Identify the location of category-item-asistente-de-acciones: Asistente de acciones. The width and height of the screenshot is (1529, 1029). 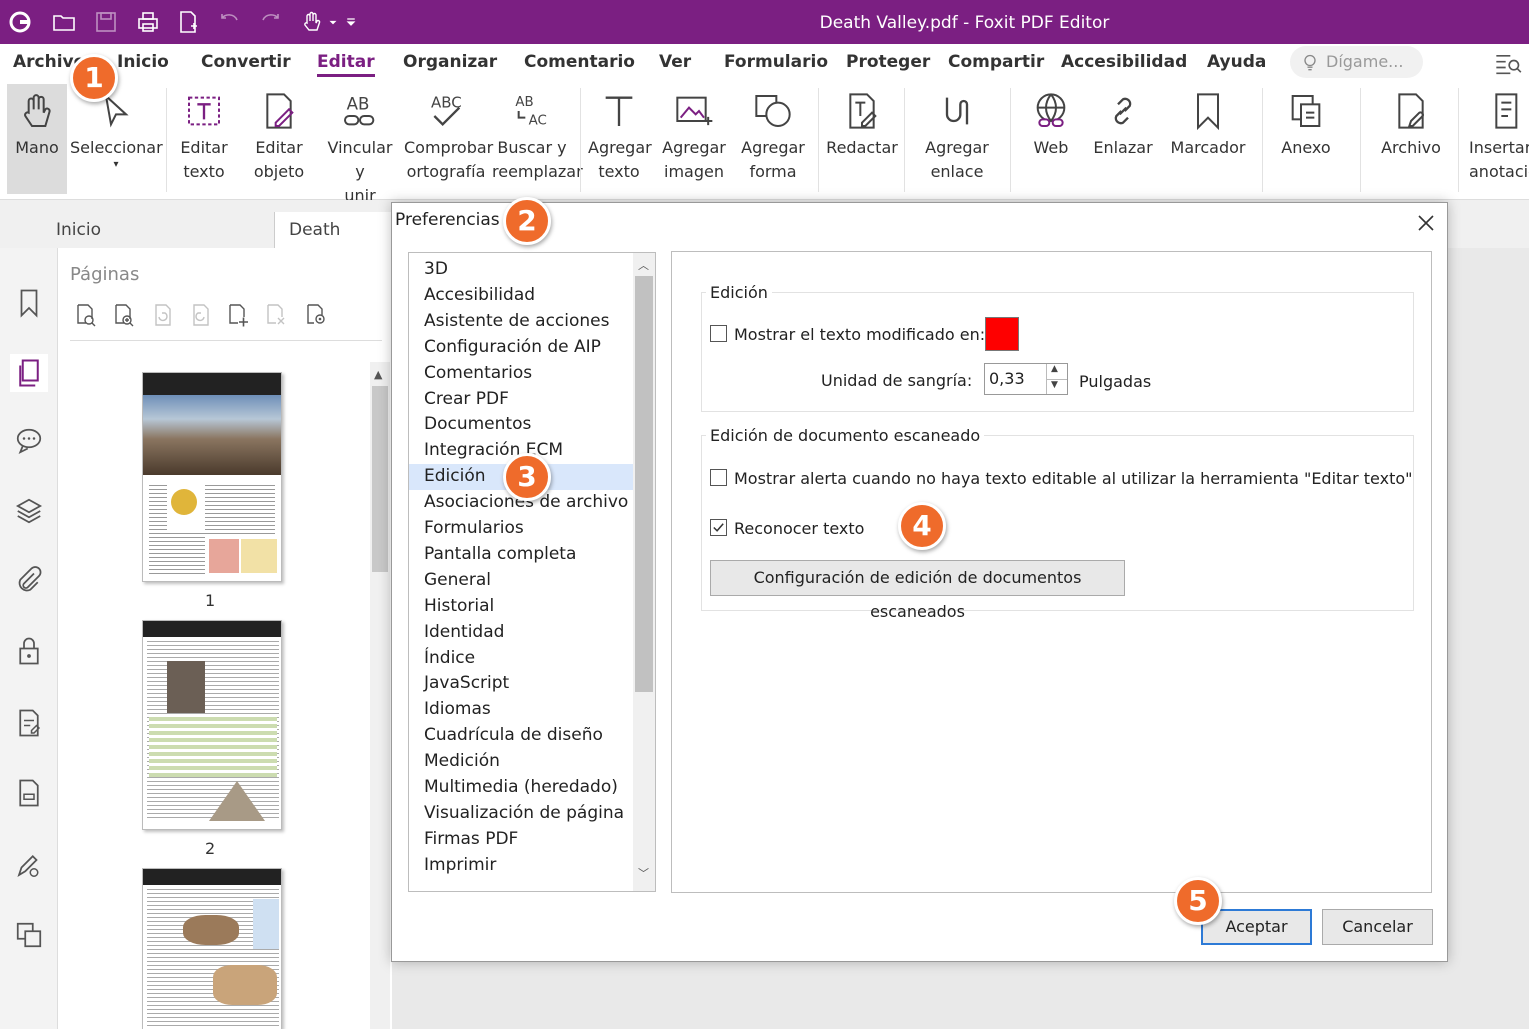
(516, 321).